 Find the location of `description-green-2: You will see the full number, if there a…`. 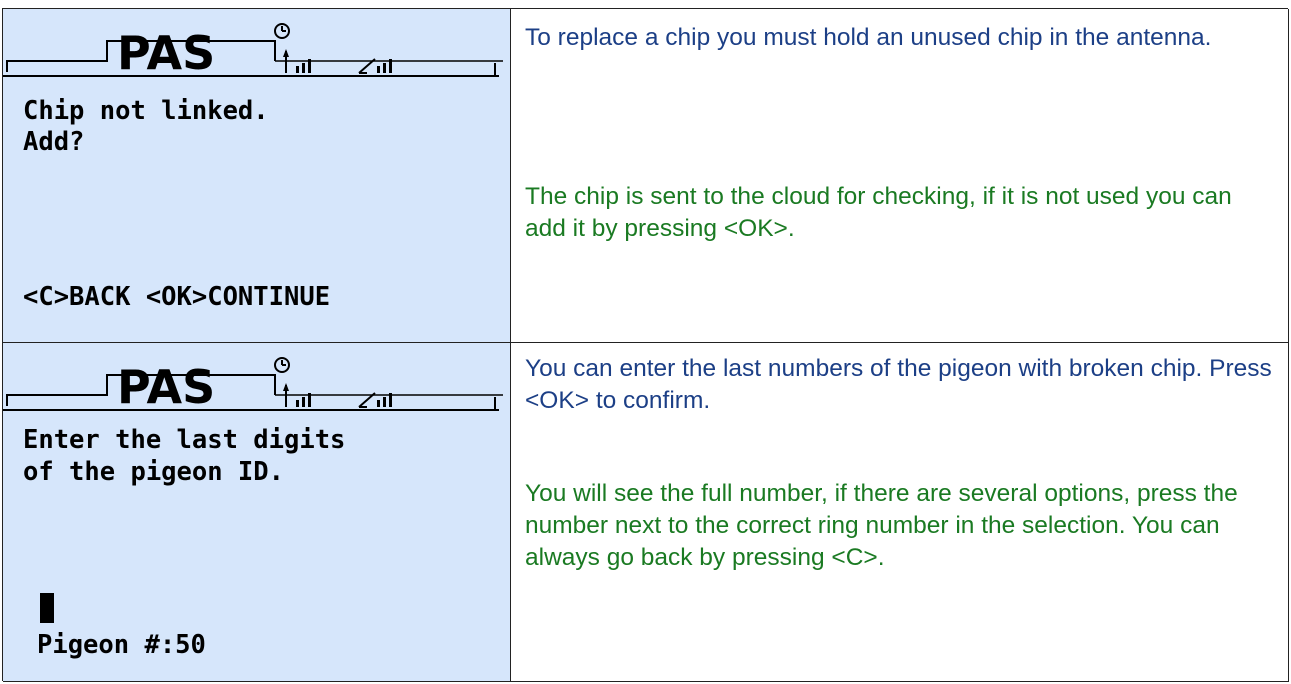

description-green-2: You will see the full number, if there a… is located at coordinates (881, 525).